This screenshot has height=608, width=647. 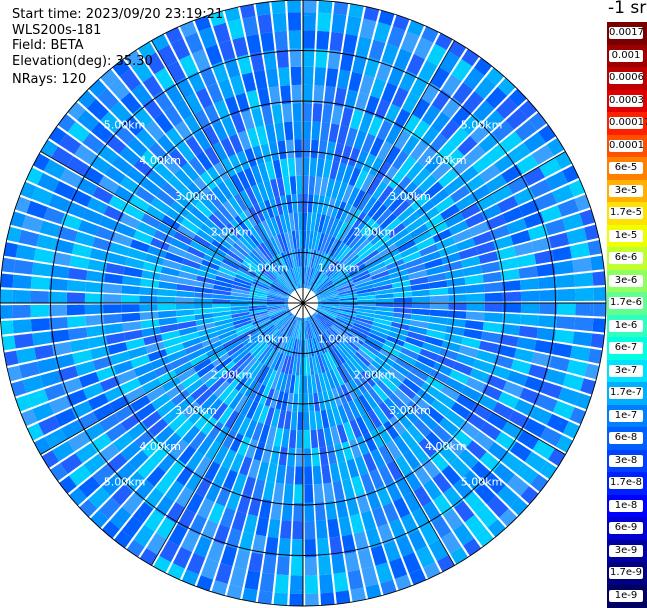 What do you see at coordinates (626, 325) in the screenshot?
I see `colorbar-tick-label: 1e-6` at bounding box center [626, 325].